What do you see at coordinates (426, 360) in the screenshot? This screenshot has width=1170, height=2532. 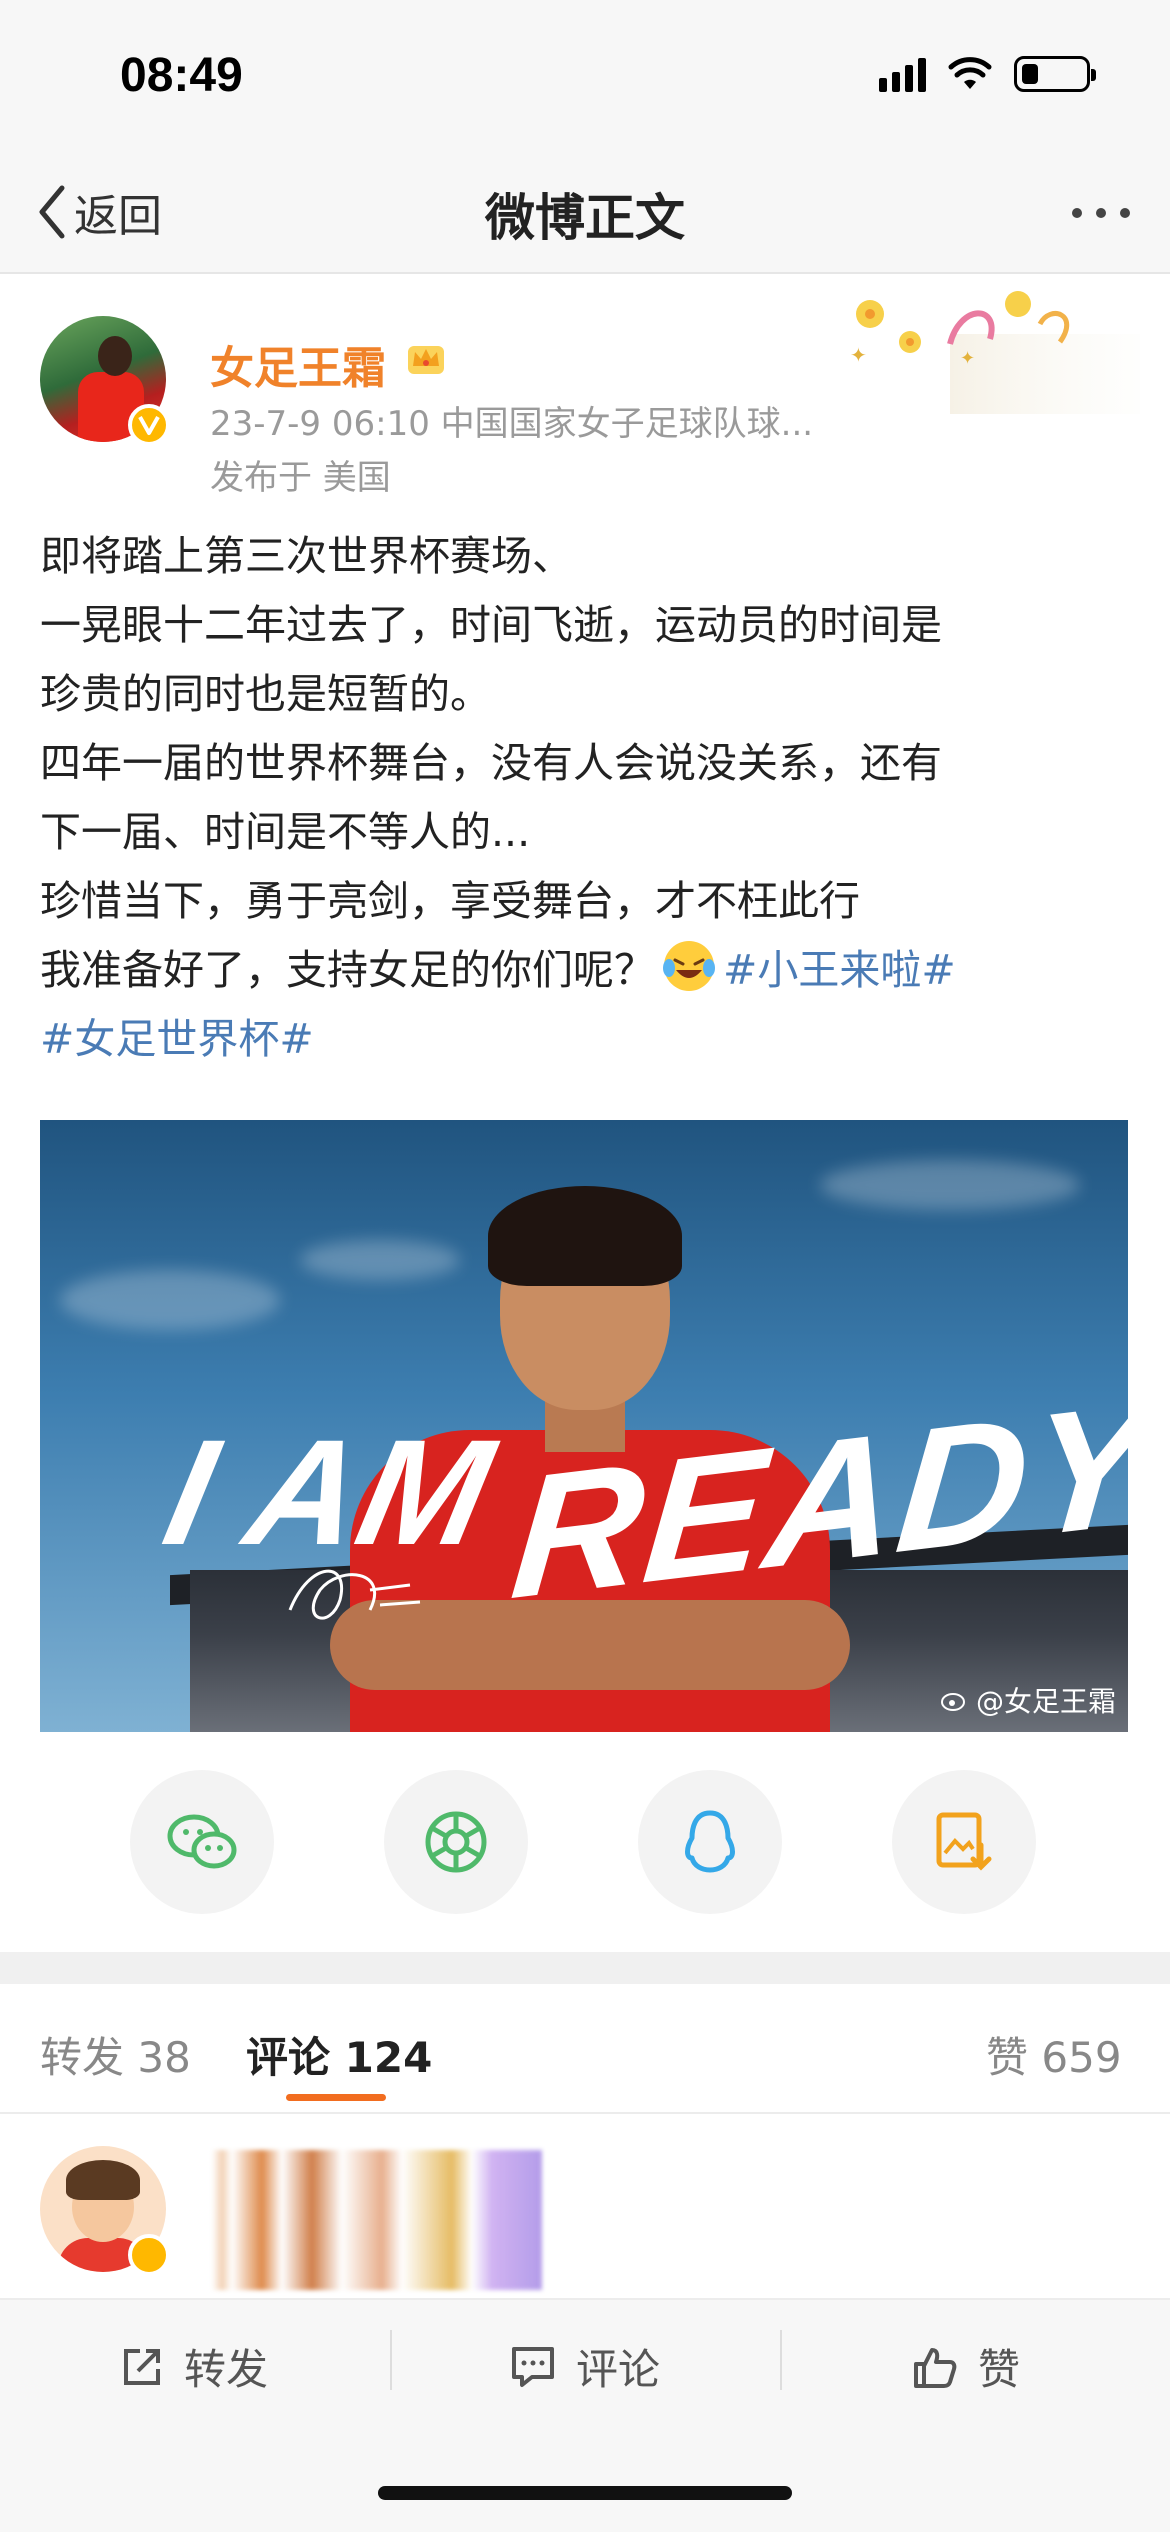 I see `crown-icon` at bounding box center [426, 360].